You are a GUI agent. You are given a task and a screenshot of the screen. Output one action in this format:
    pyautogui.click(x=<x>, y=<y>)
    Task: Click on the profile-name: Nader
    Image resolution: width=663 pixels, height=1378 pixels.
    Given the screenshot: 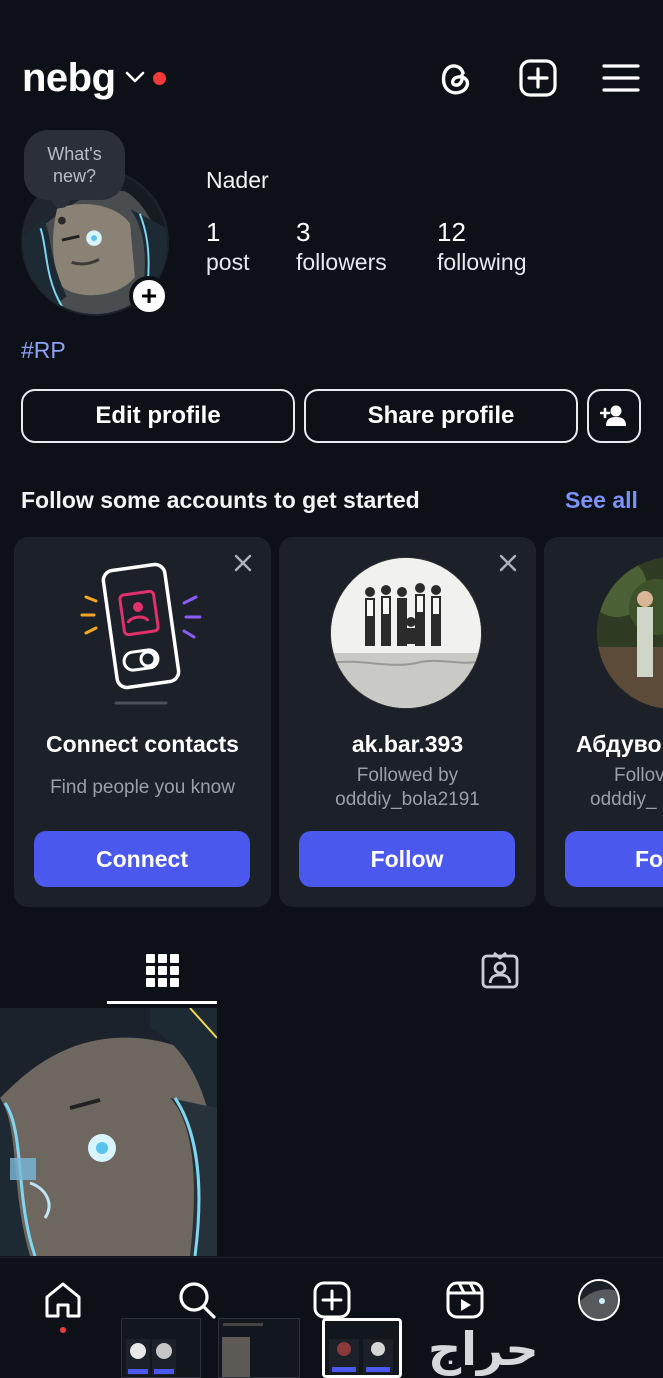 What is the action you would take?
    pyautogui.click(x=237, y=180)
    